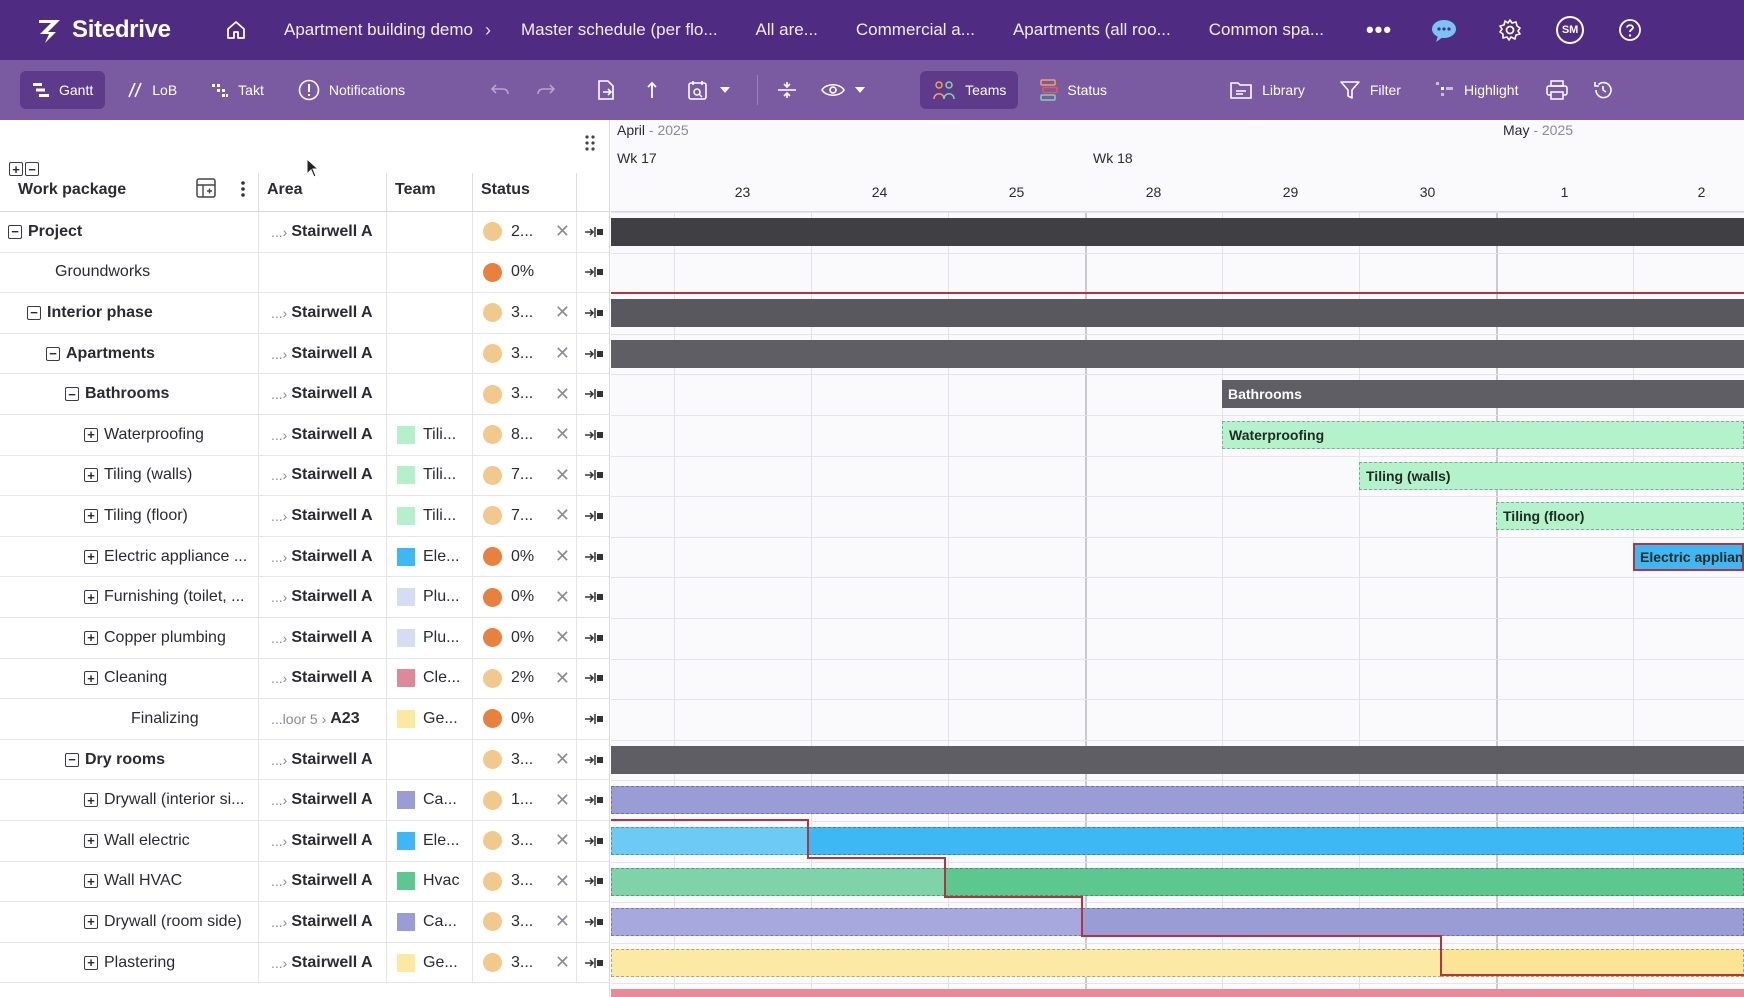  I want to click on column-settings-icon, so click(206, 190).